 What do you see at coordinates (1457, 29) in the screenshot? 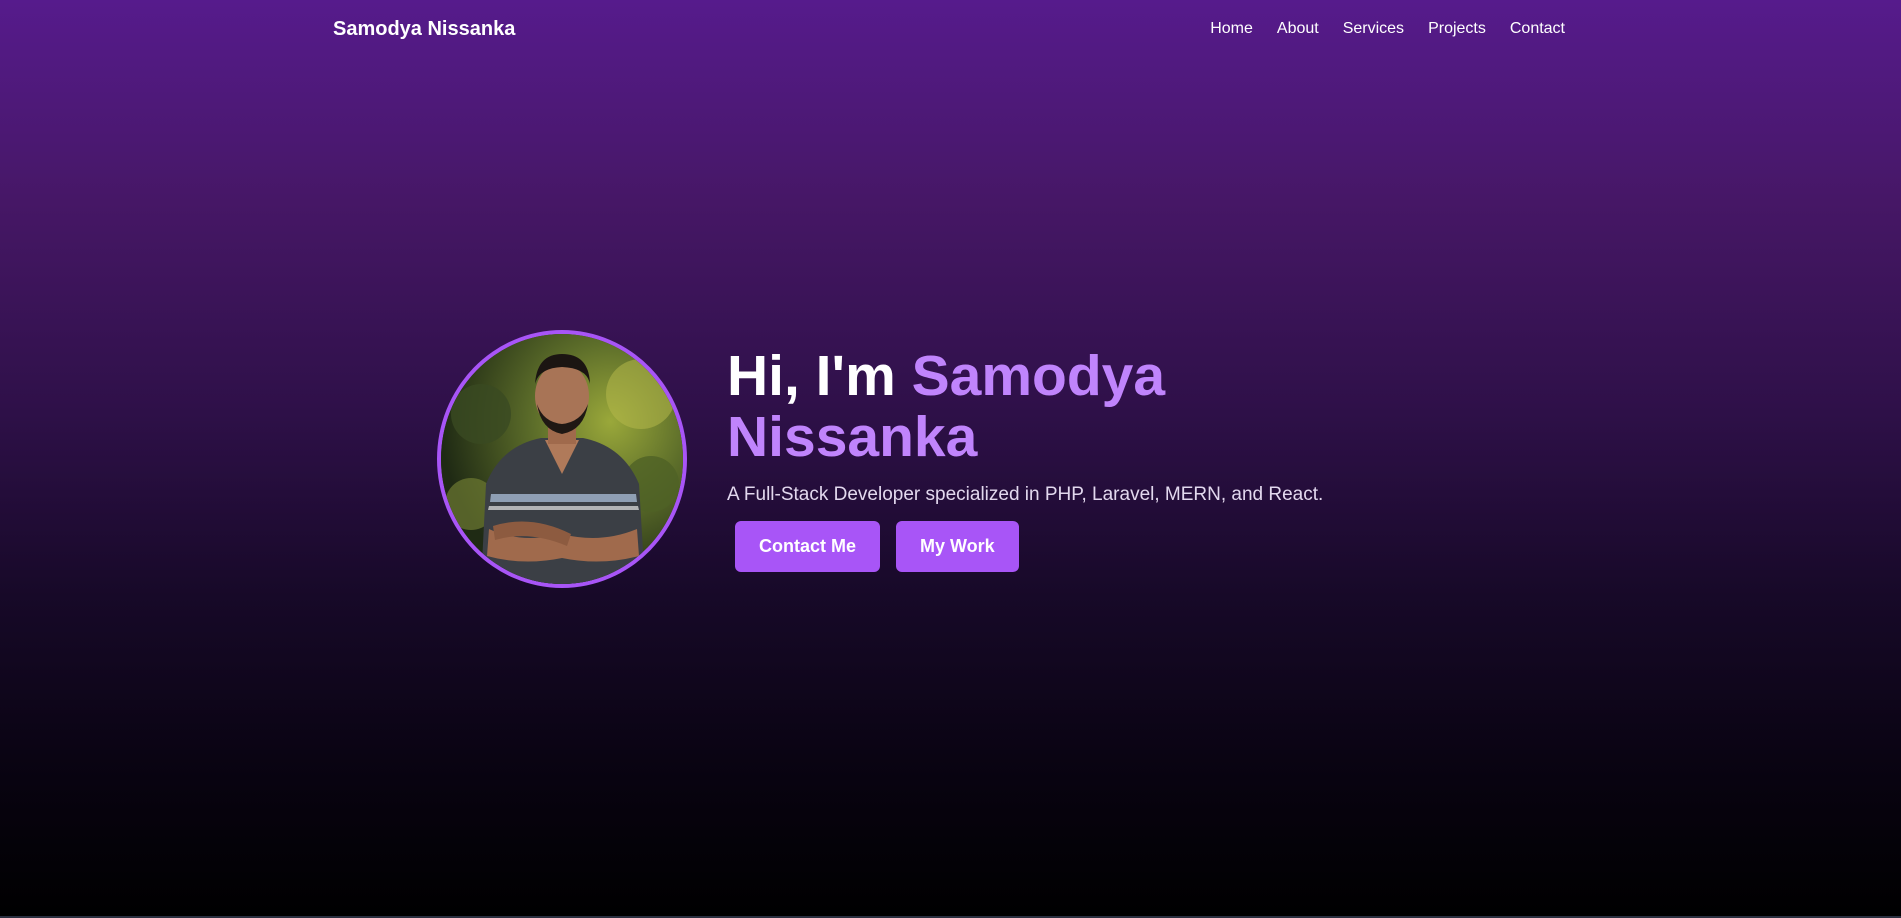
I see `nav-link-projects: Projects` at bounding box center [1457, 29].